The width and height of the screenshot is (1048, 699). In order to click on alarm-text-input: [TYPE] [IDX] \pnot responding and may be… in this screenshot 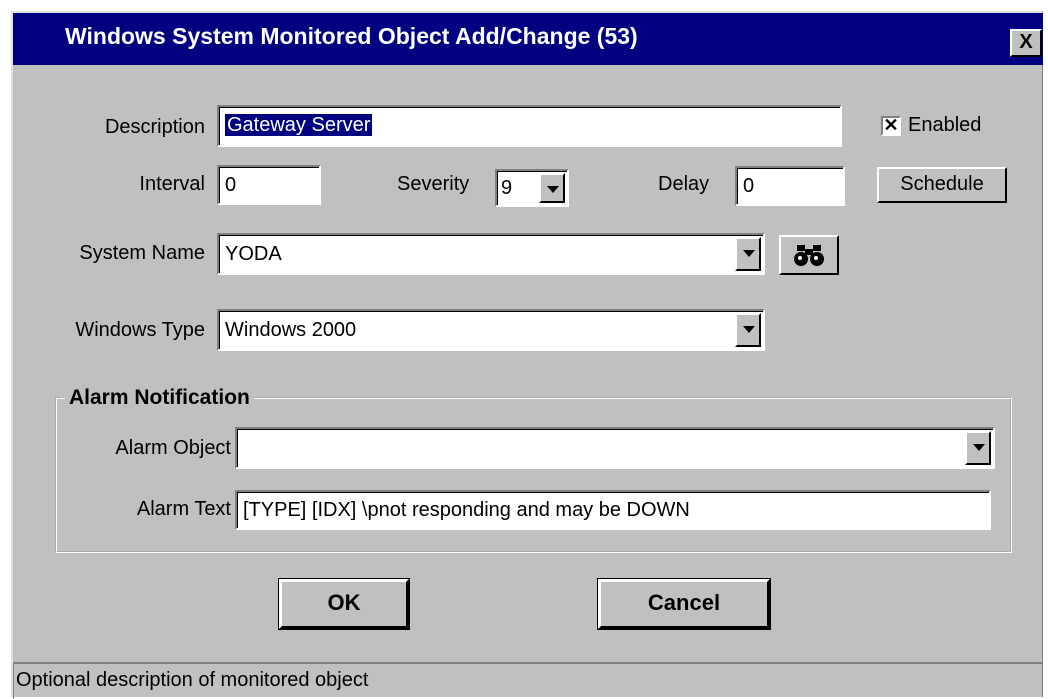, I will do `click(613, 510)`.